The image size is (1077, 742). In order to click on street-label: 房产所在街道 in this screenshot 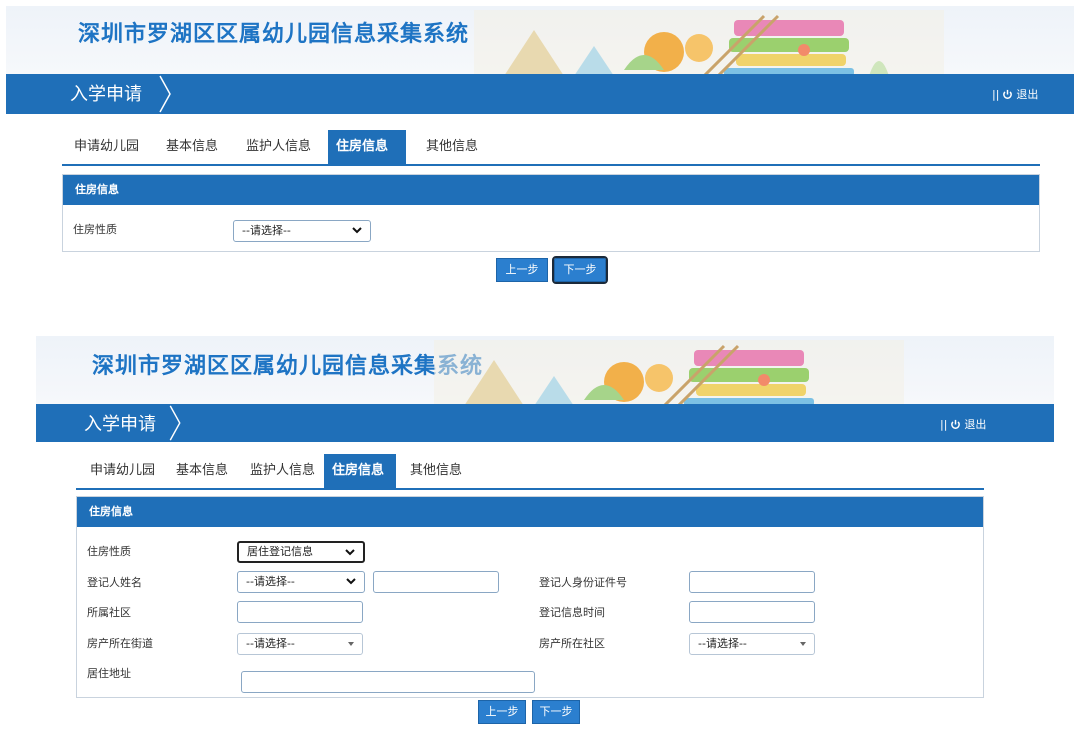, I will do `click(120, 643)`.